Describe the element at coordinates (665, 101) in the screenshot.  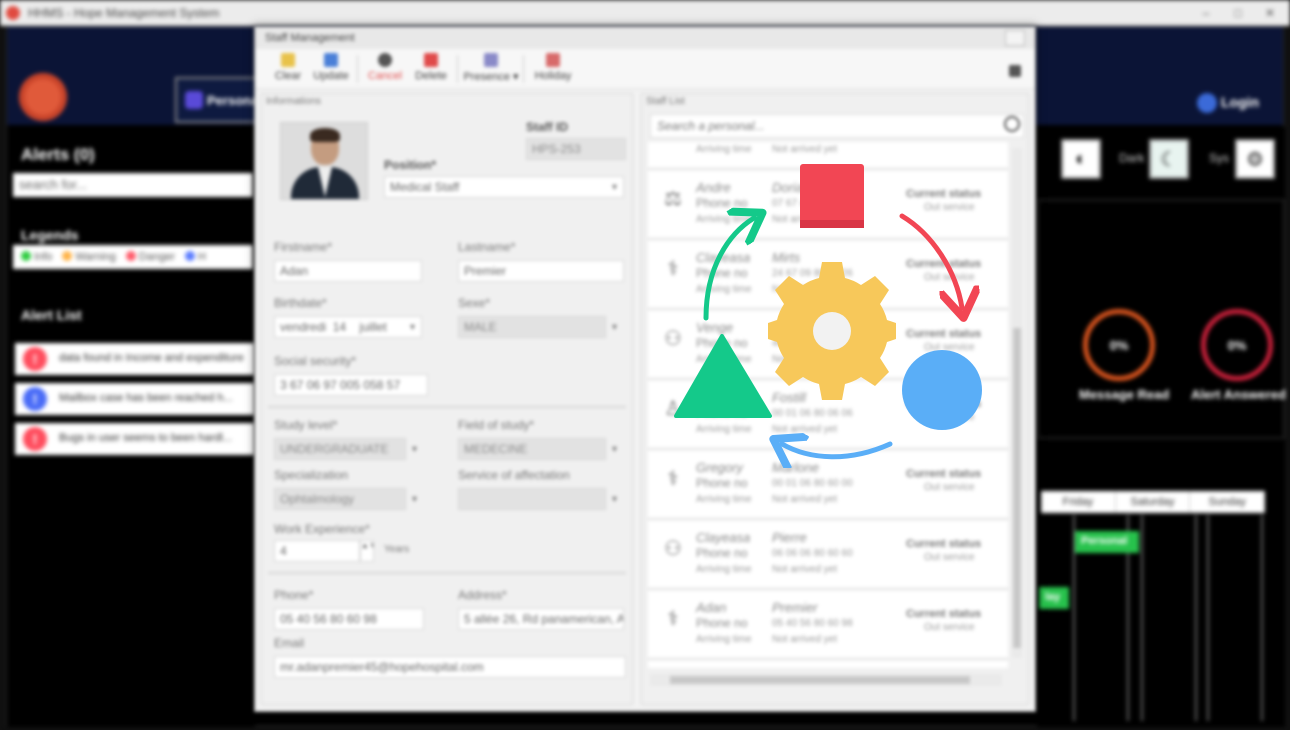
I see `staff-list-label: Staff List` at that location.